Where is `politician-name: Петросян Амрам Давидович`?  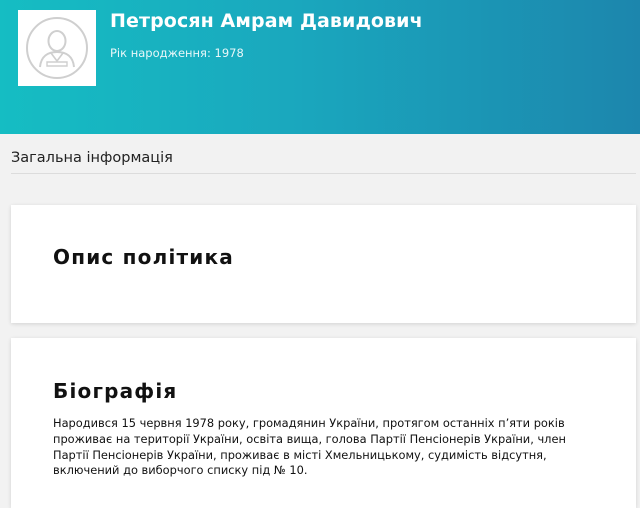
politician-name: Петросян Амрам Давидович is located at coordinates (266, 21).